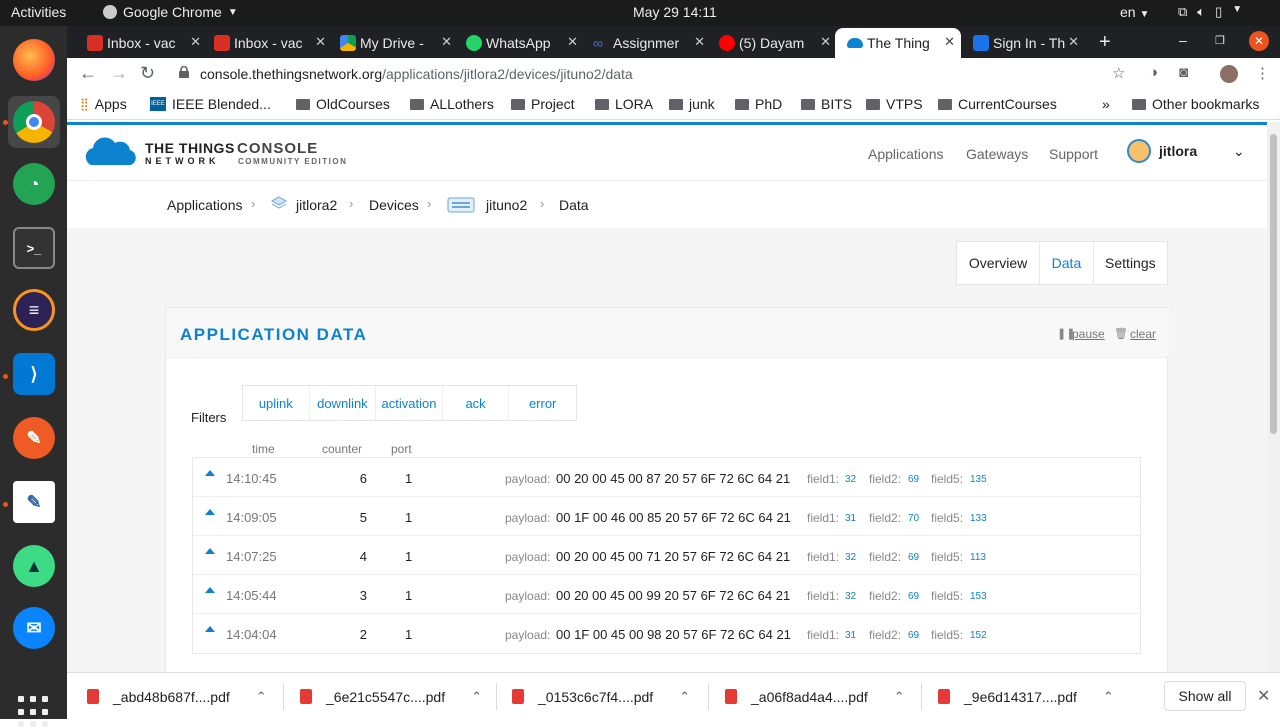 This screenshot has height=728, width=1280. Describe the element at coordinates (1262, 73) in the screenshot. I see `more-menu-icon: ⋮` at that location.